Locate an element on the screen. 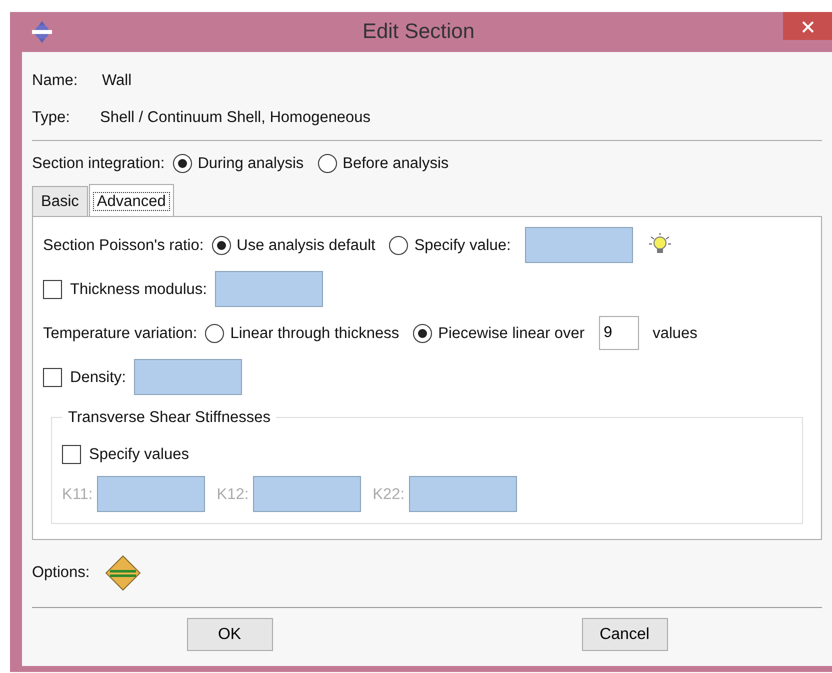 This screenshot has width=832, height=673. tab: Advanced is located at coordinates (131, 200).